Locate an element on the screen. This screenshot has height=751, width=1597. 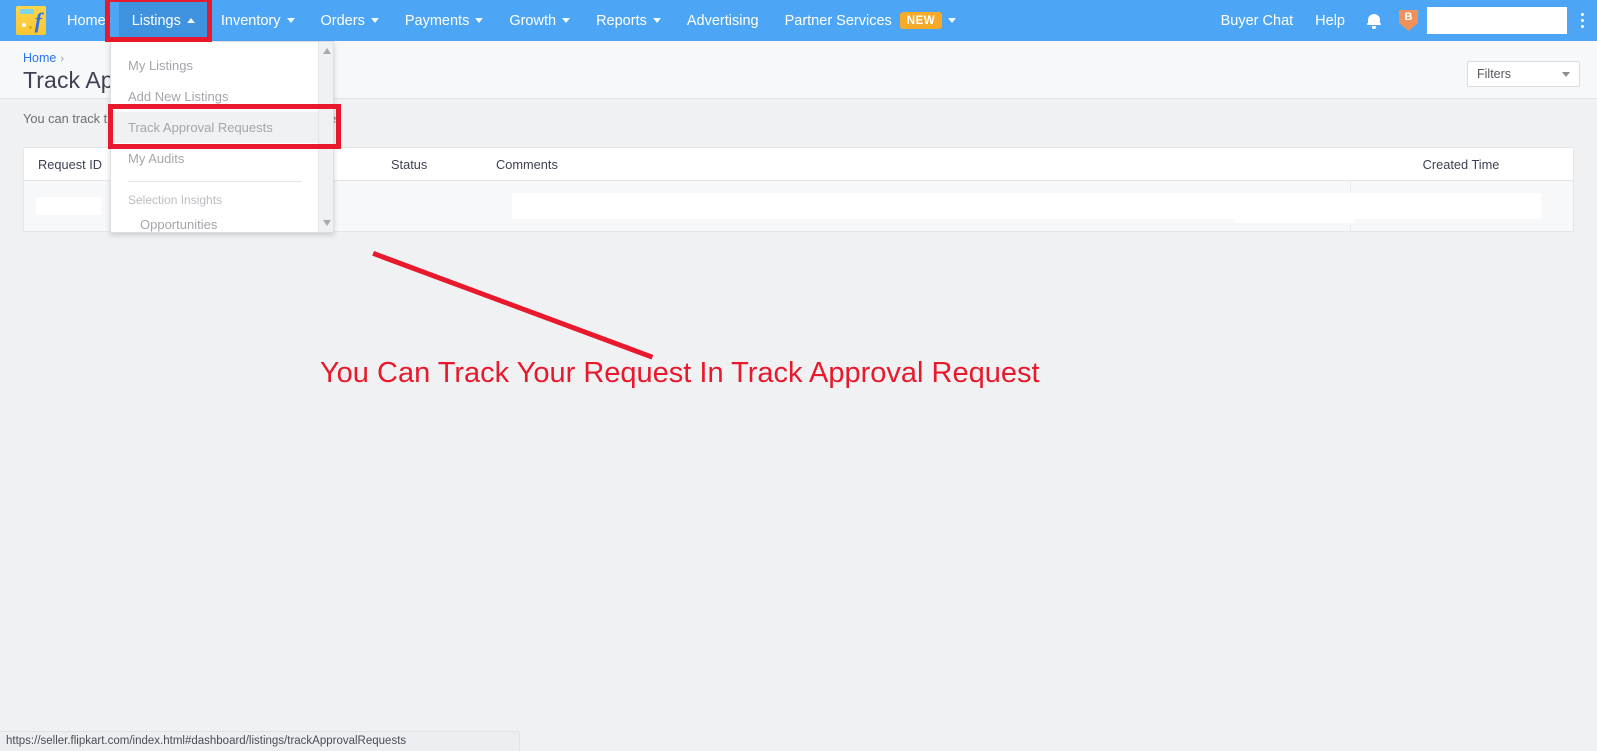
nav-item-label: Growth is located at coordinates (533, 20).